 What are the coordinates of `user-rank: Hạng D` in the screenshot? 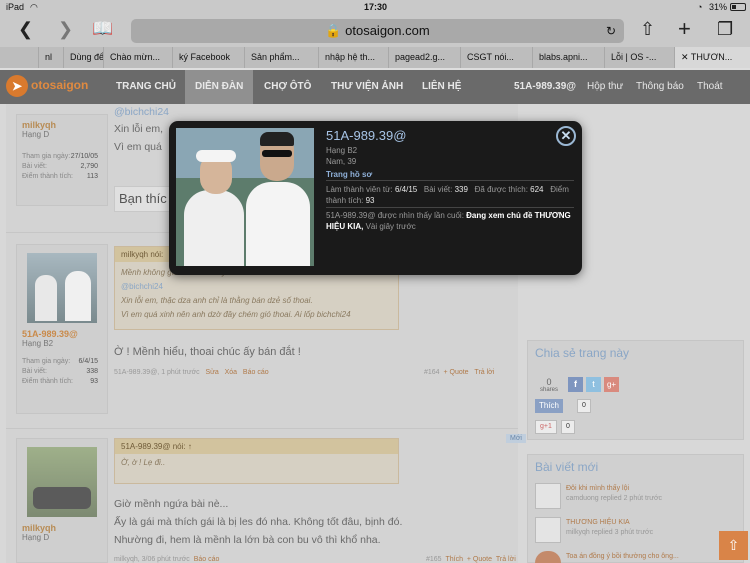 It's located at (36, 537).